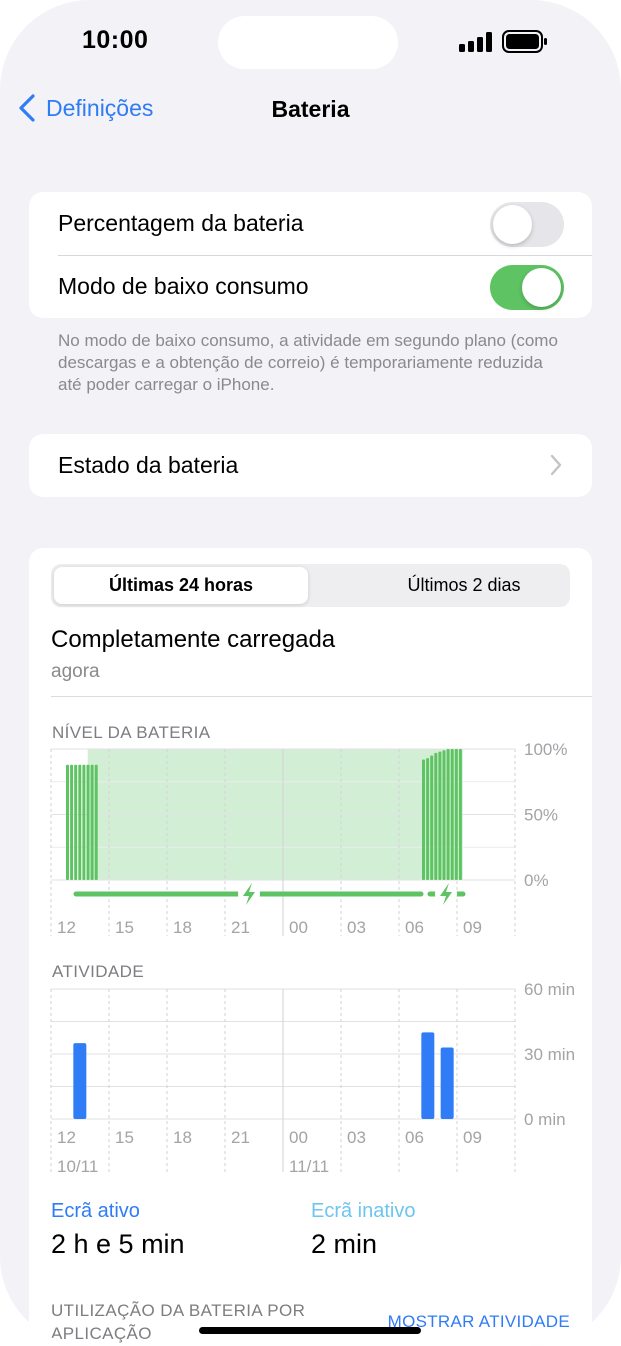  What do you see at coordinates (549, 989) in the screenshot?
I see `y-tick-label: 60 min` at bounding box center [549, 989].